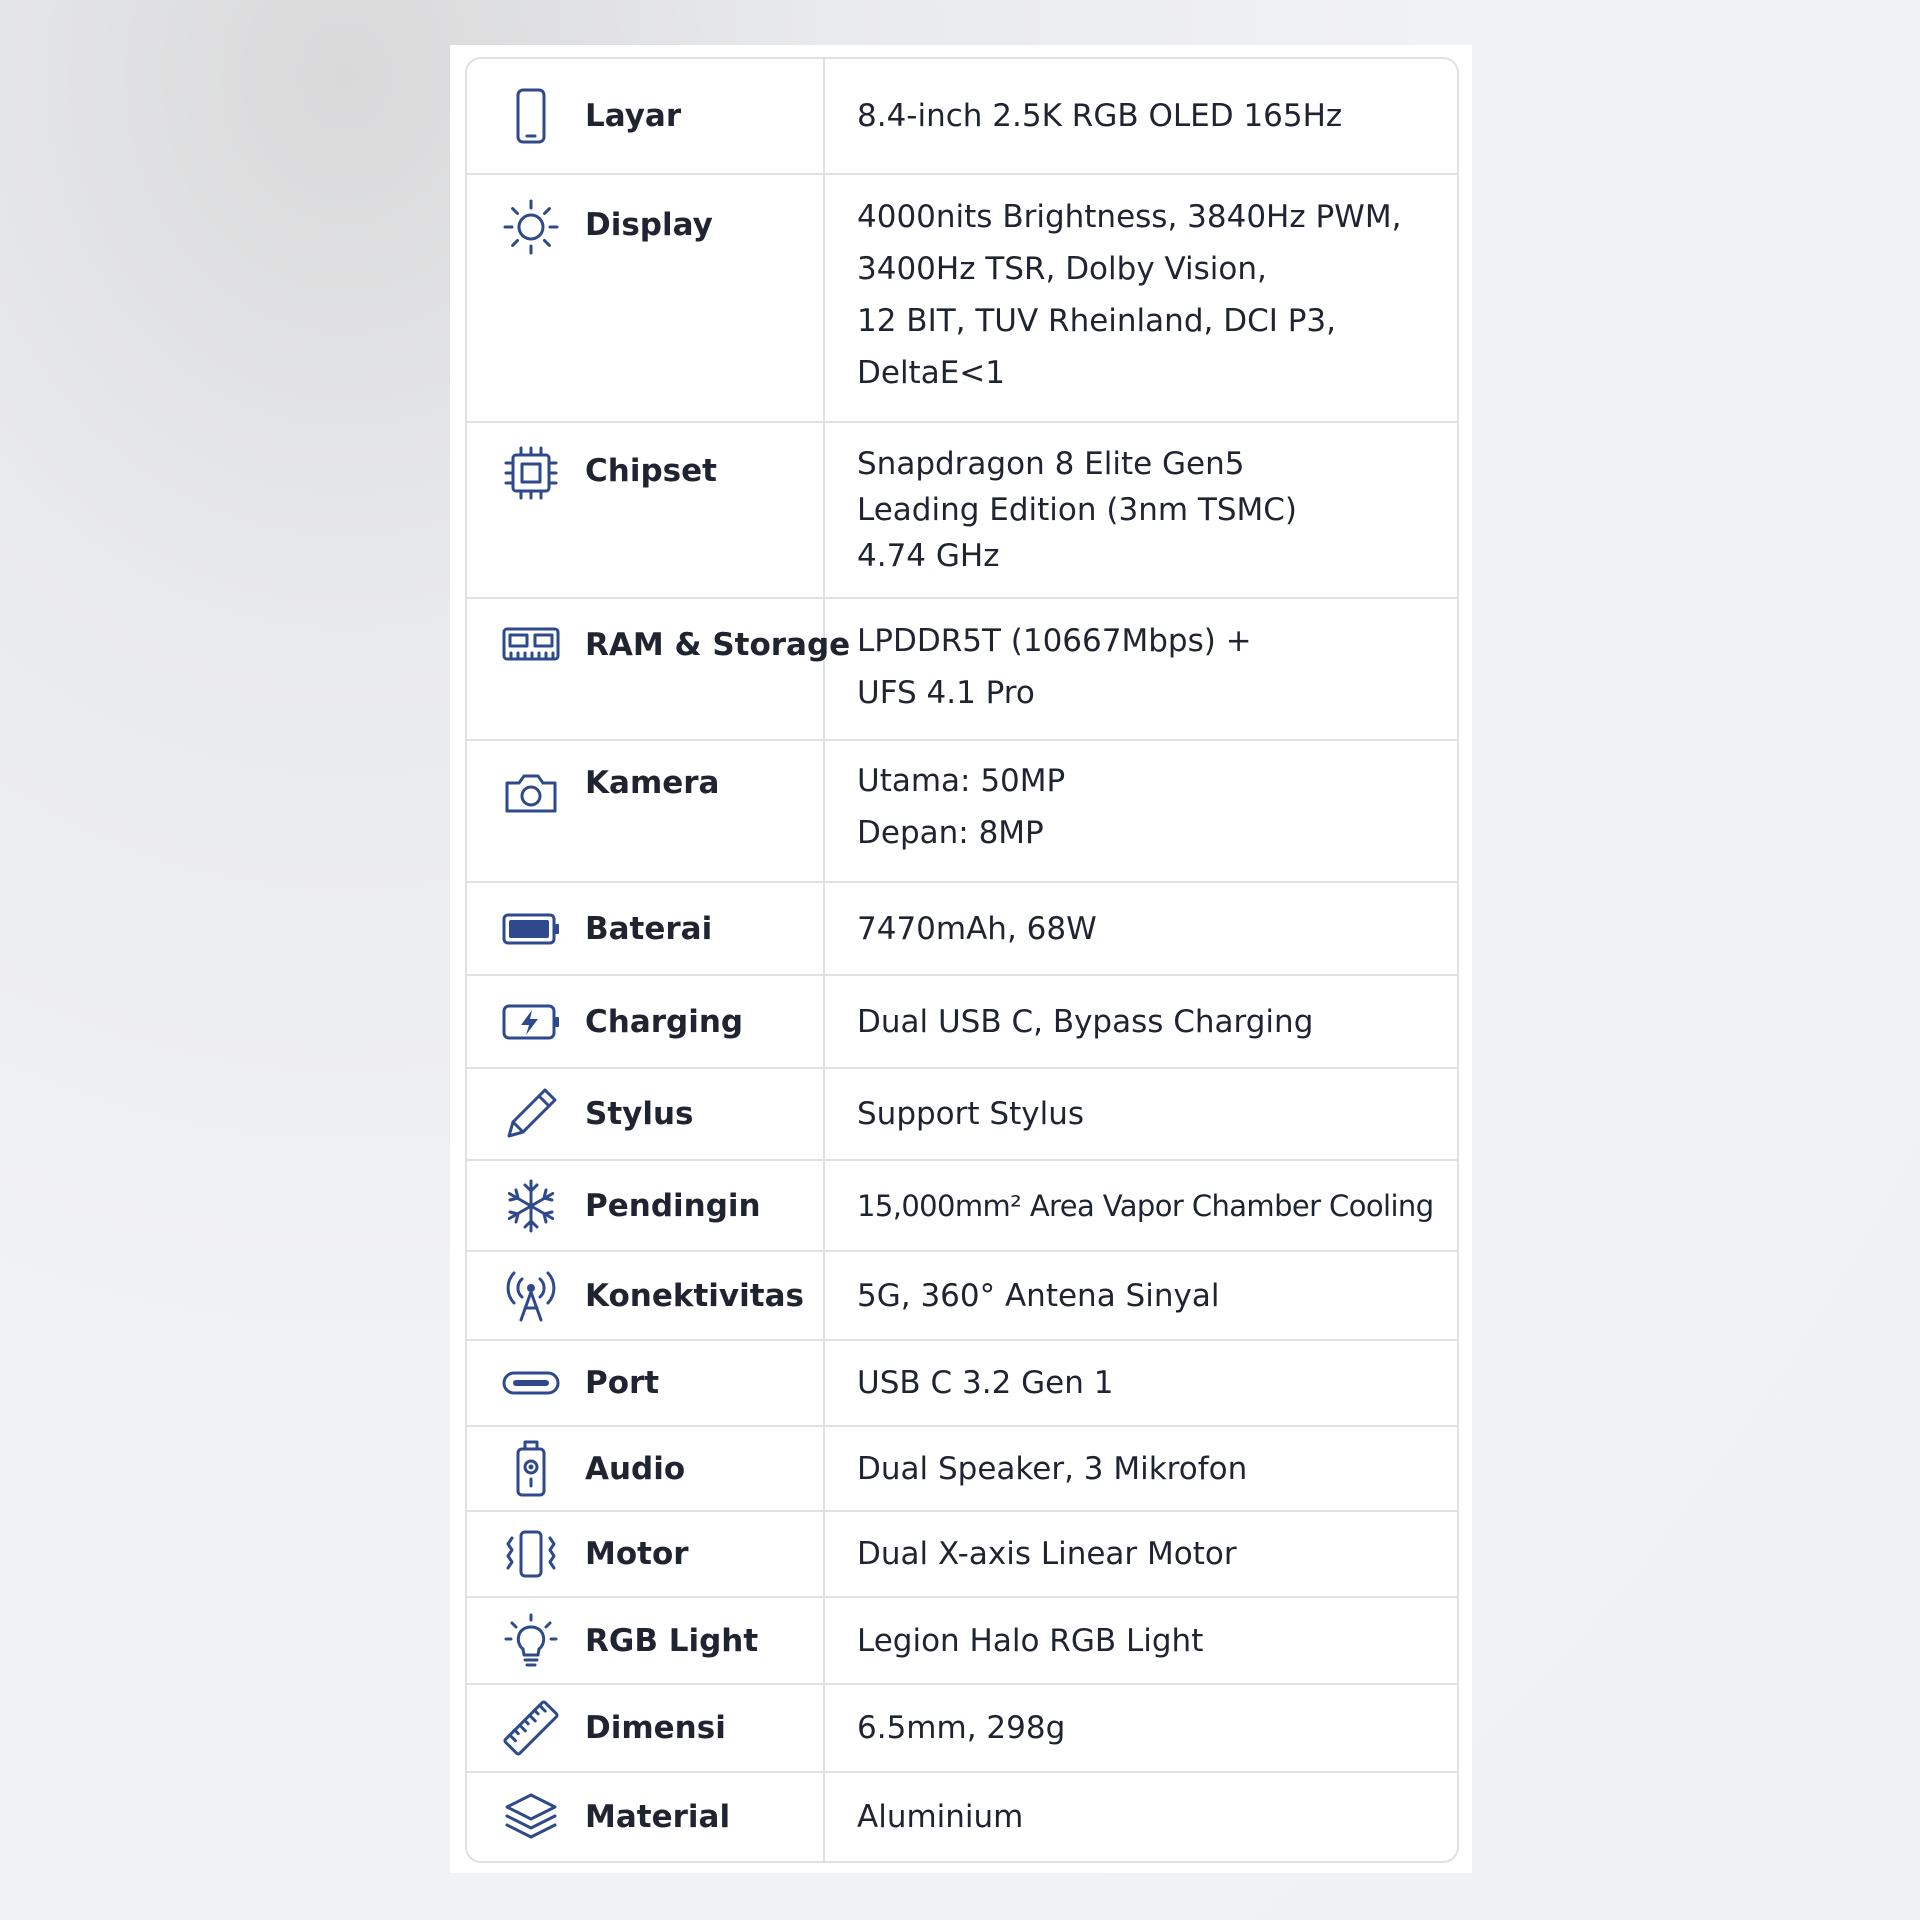  What do you see at coordinates (673, 1205) in the screenshot?
I see `spec-label: Pendingin` at bounding box center [673, 1205].